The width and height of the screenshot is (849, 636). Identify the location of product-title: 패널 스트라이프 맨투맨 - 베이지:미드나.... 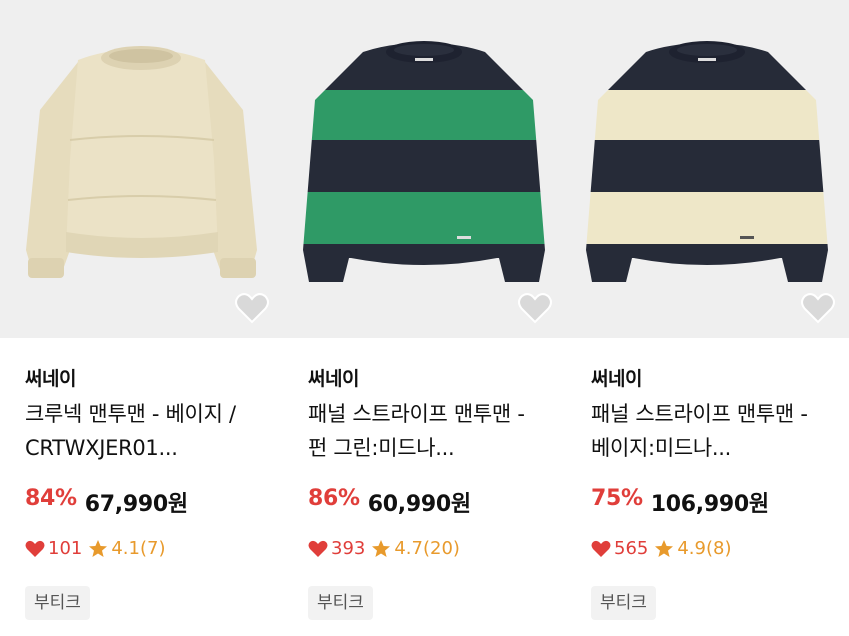
(711, 431).